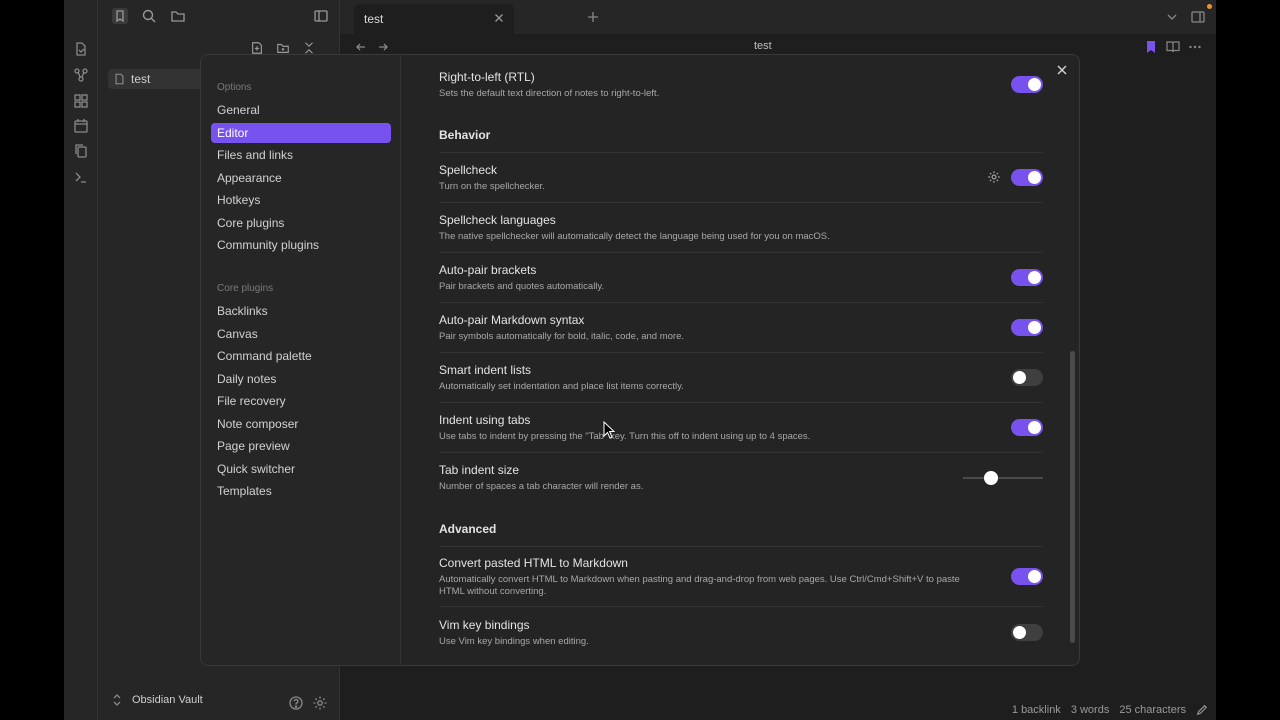  Describe the element at coordinates (1198, 17) in the screenshot. I see `right-sidebar-toggle-icon` at that location.